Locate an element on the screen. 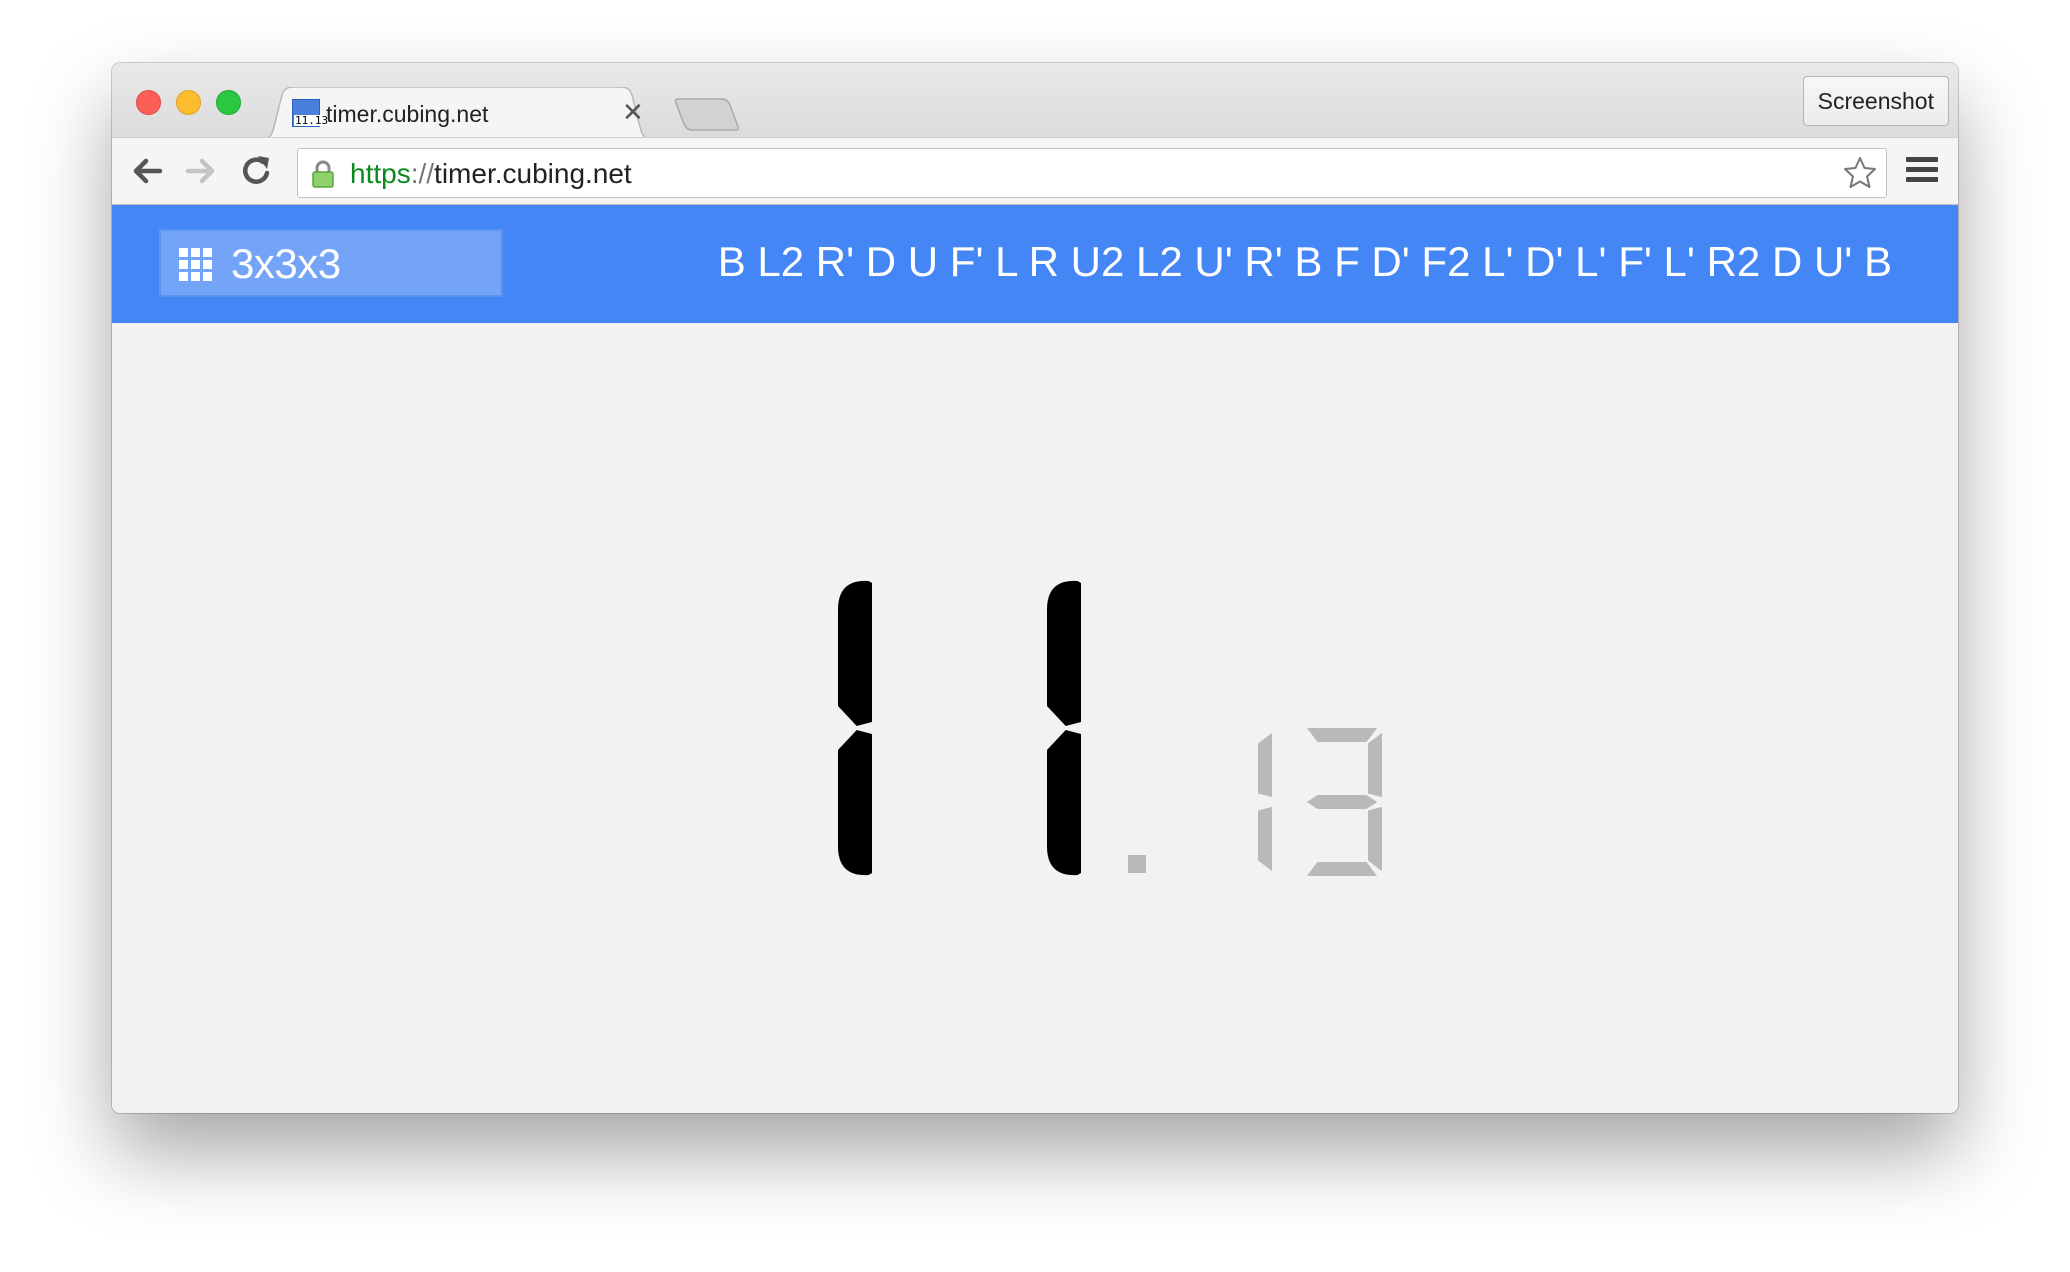 Image resolution: width=2070 pixels, height=1272 pixels. favicon-icon: 11.13 is located at coordinates (311, 113).